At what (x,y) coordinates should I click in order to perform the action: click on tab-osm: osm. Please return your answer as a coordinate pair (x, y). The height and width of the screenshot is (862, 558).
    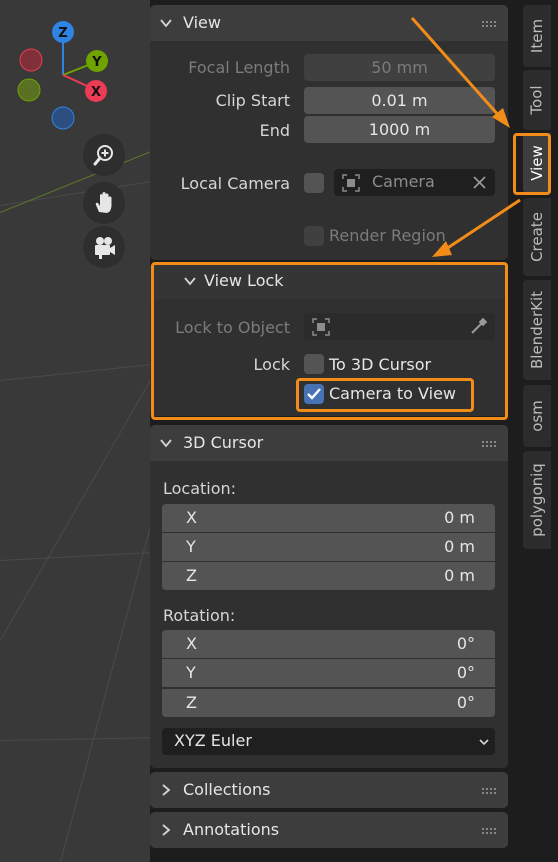
    Looking at the image, I should click on (537, 416).